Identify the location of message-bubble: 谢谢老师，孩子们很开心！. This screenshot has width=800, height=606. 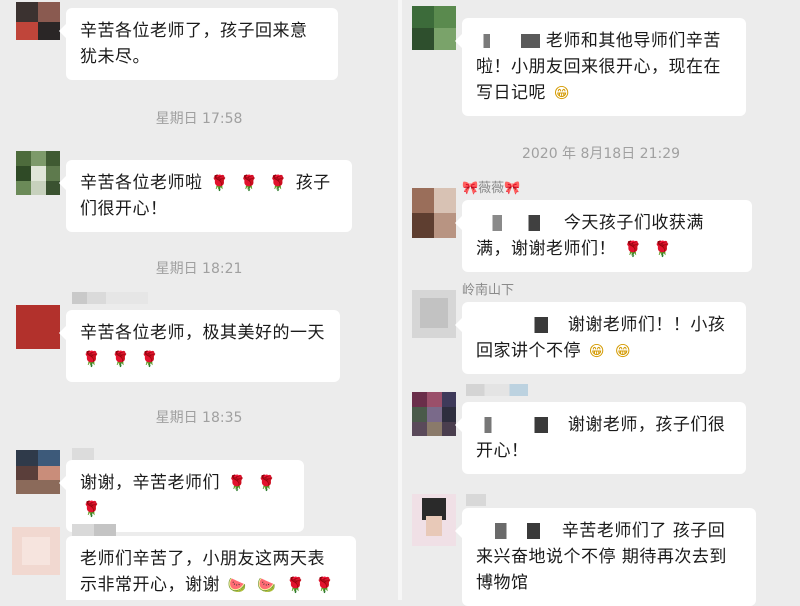
(600, 438).